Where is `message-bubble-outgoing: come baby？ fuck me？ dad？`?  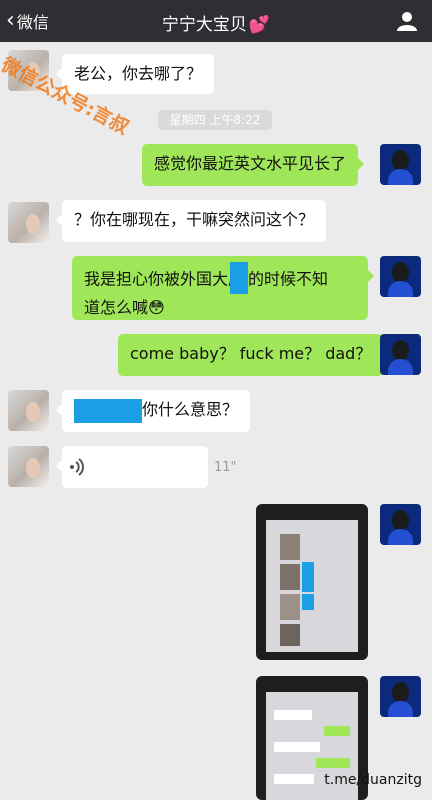
message-bubble-outgoing: come baby？ fuck me？ dad？ is located at coordinates (254, 355).